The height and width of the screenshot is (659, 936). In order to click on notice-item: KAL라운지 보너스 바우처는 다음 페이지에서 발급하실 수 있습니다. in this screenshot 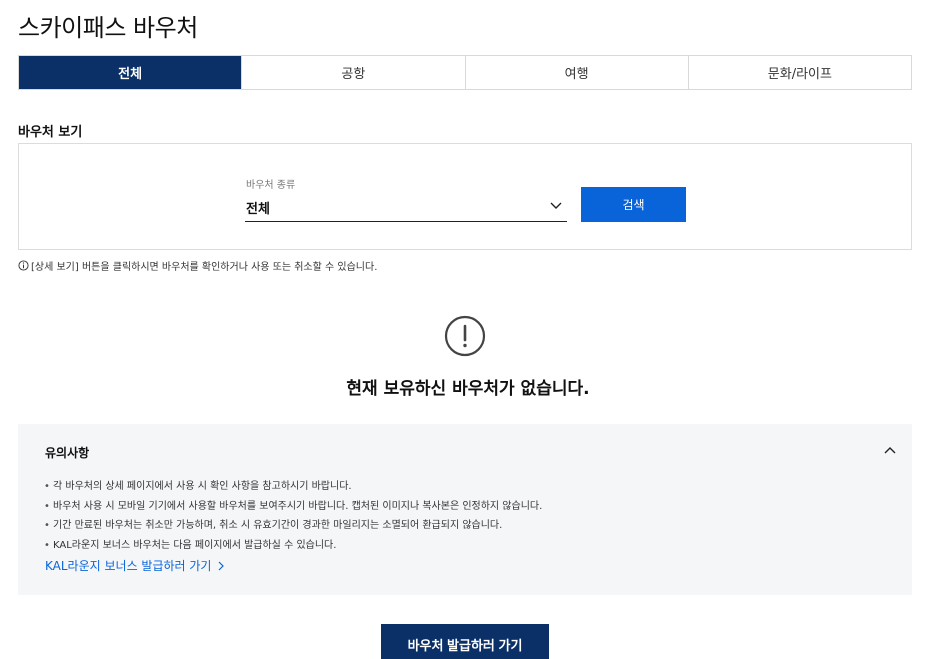, I will do `click(293, 546)`.